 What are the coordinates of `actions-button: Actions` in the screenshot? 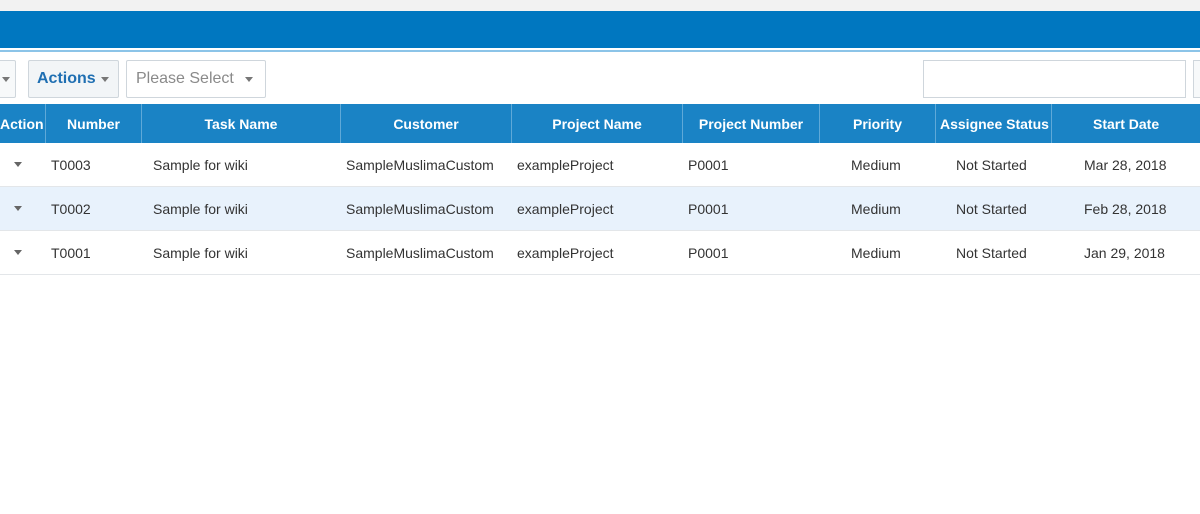 It's located at (73, 79).